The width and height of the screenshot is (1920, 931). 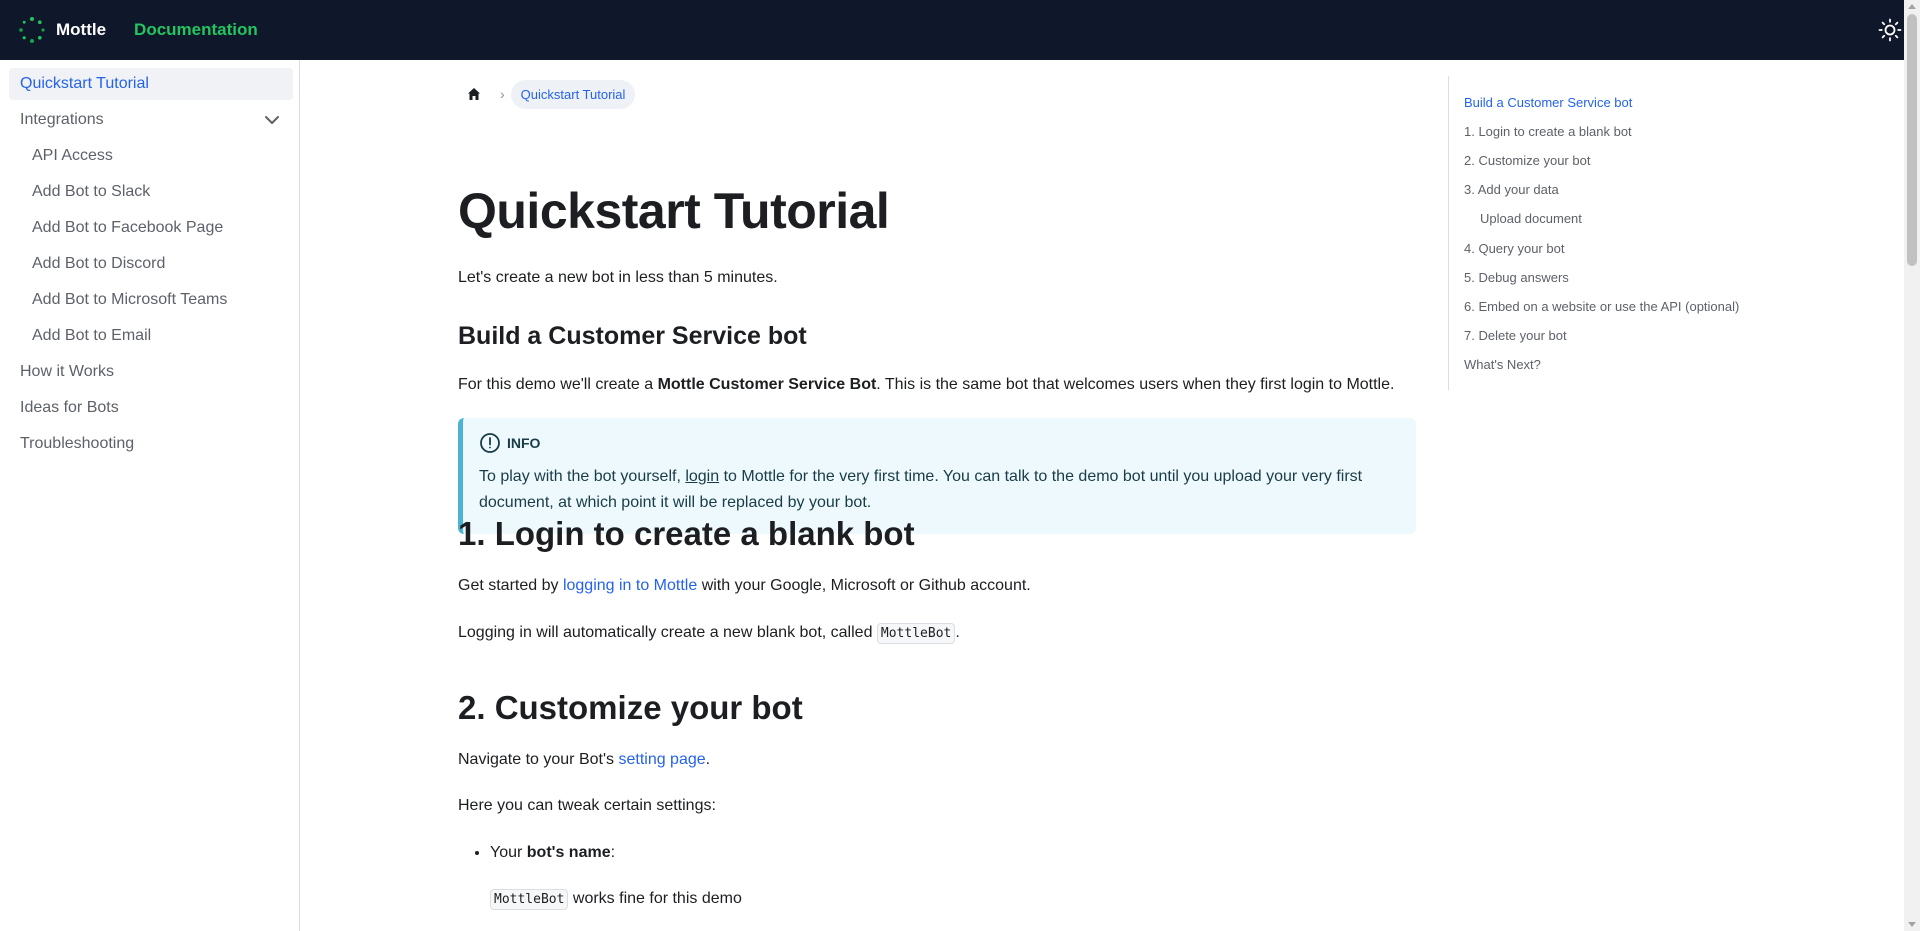 I want to click on toc-item-login: 1. Login to create a blank bot, so click(x=1548, y=131).